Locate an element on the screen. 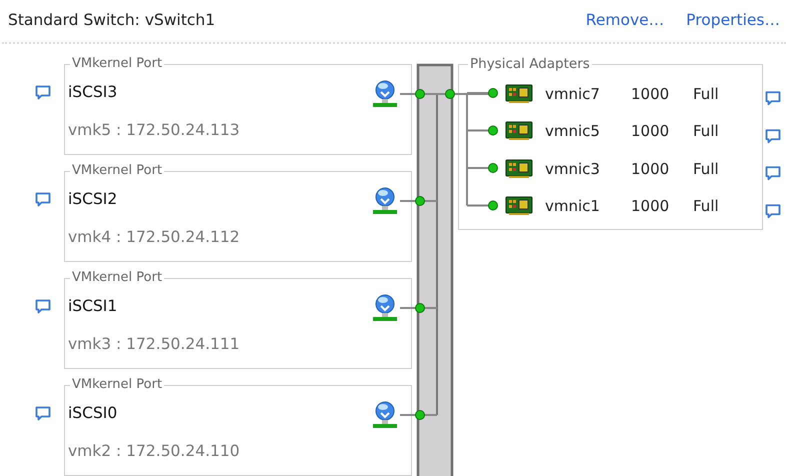 This screenshot has height=476, width=786. port-group-name: iSCSI3 is located at coordinates (93, 92).